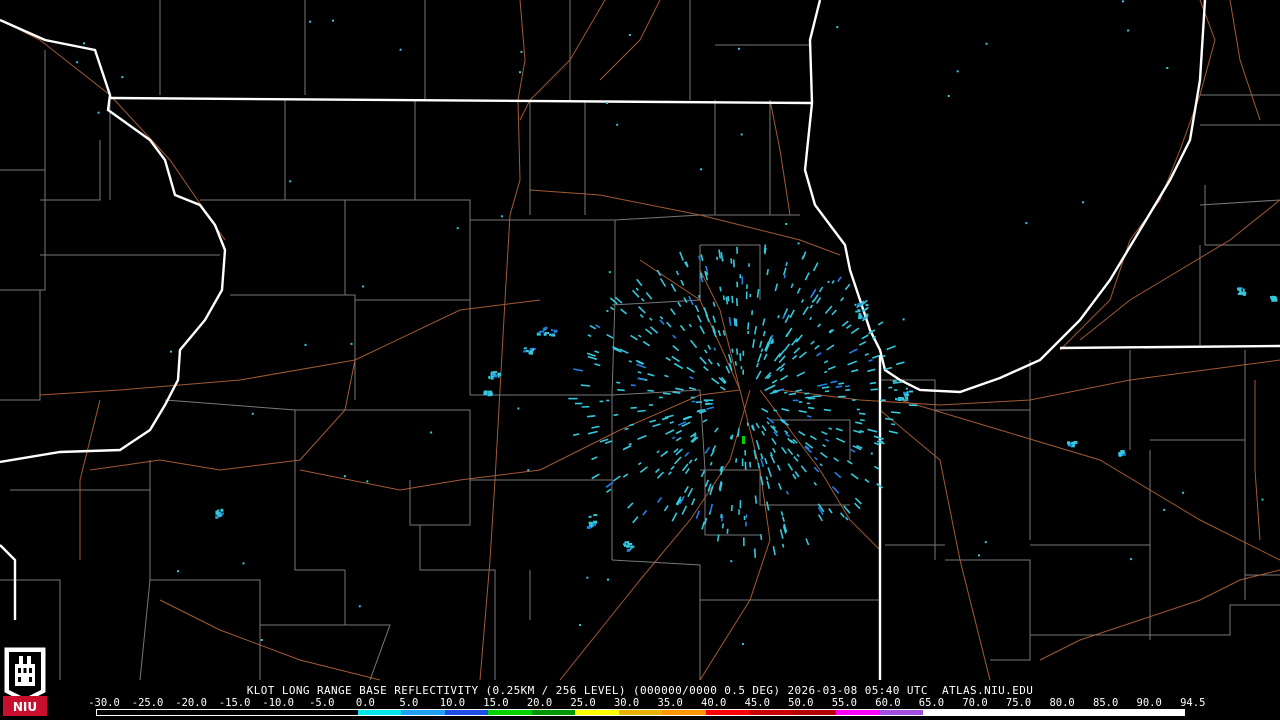  I want to click on scale-label: 85.0, so click(1105, 703).